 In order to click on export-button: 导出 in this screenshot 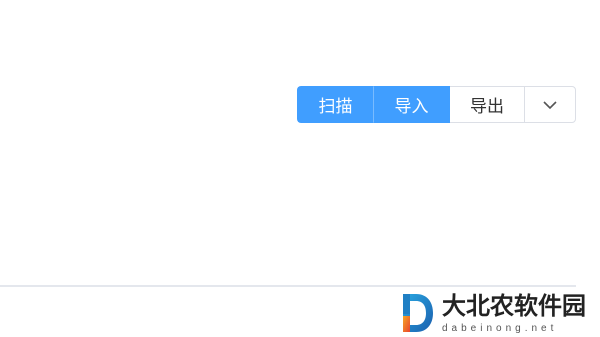, I will do `click(487, 104)`.